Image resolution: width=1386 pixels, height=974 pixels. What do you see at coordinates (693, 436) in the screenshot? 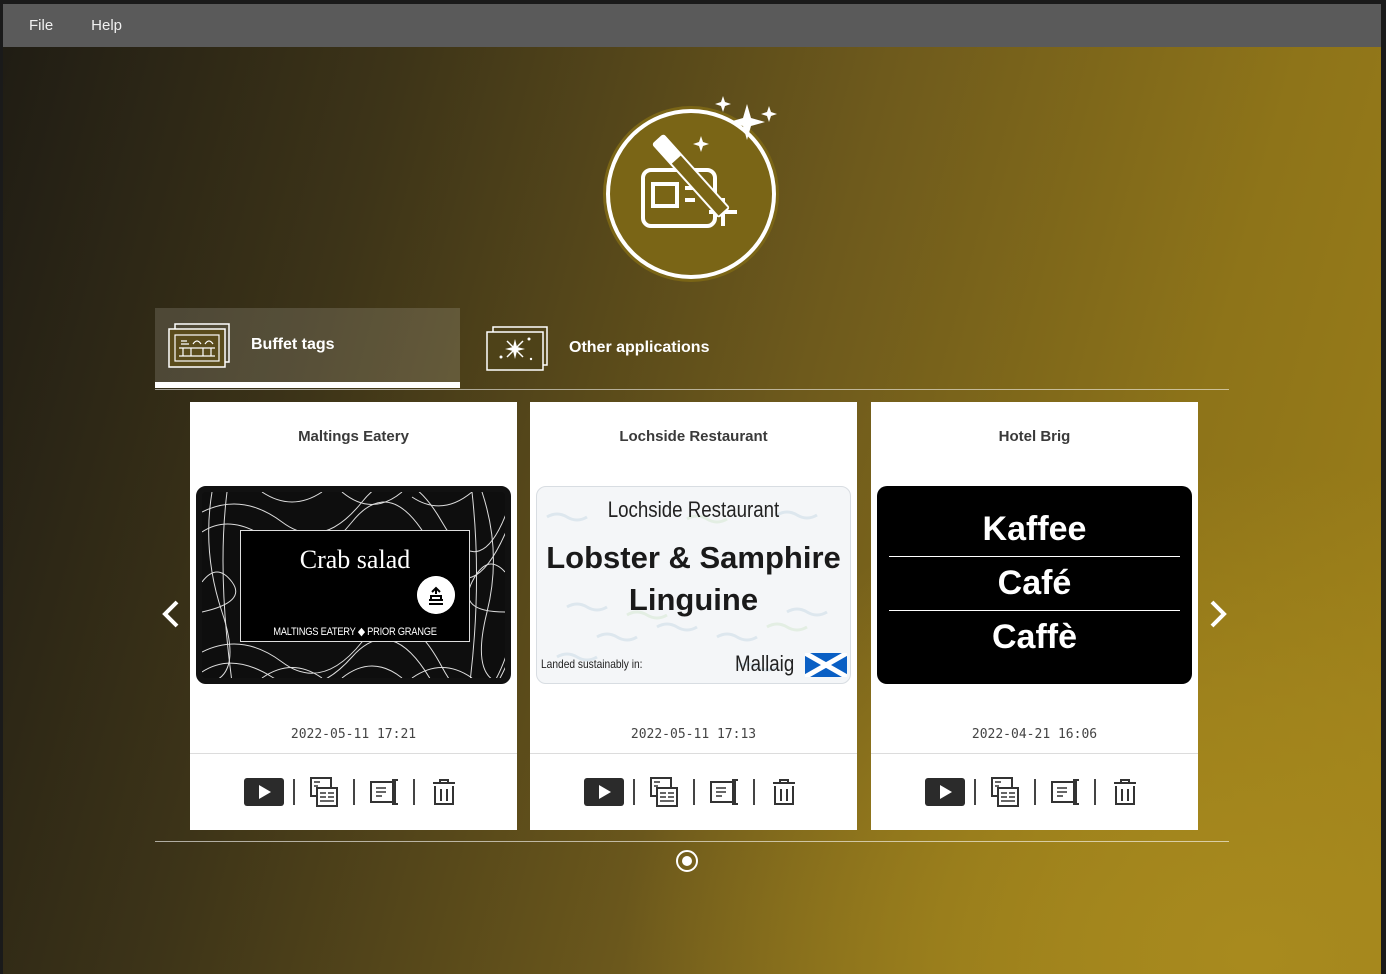
I see `card-title: Lochside Restaurant` at bounding box center [693, 436].